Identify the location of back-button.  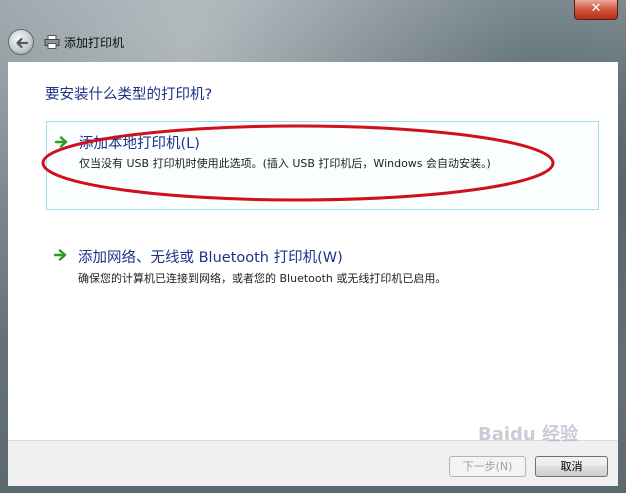
(21, 42).